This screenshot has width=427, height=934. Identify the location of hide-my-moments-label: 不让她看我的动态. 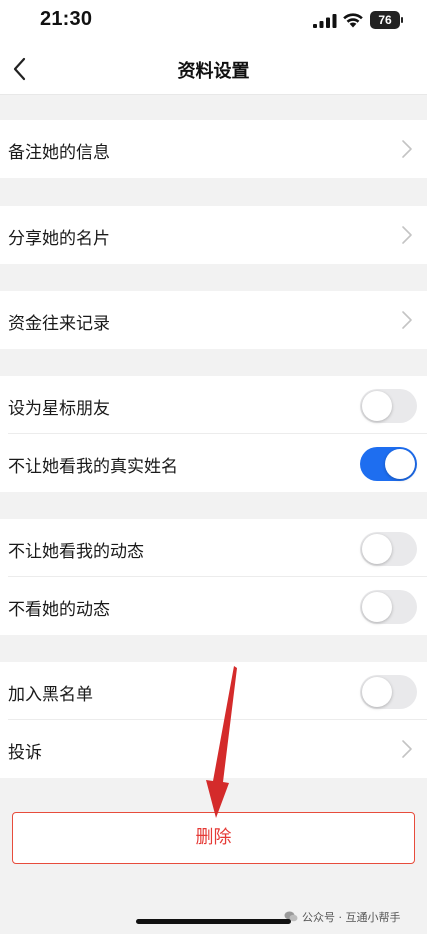
(76, 552).